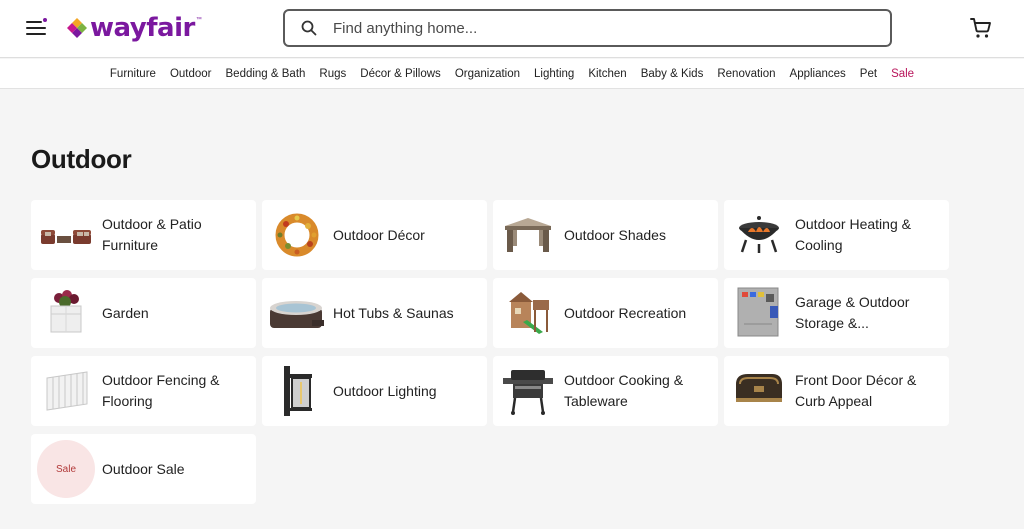  Describe the element at coordinates (266, 74) in the screenshot. I see `nav-item-bedding-bath: Bedding & Bath` at that location.